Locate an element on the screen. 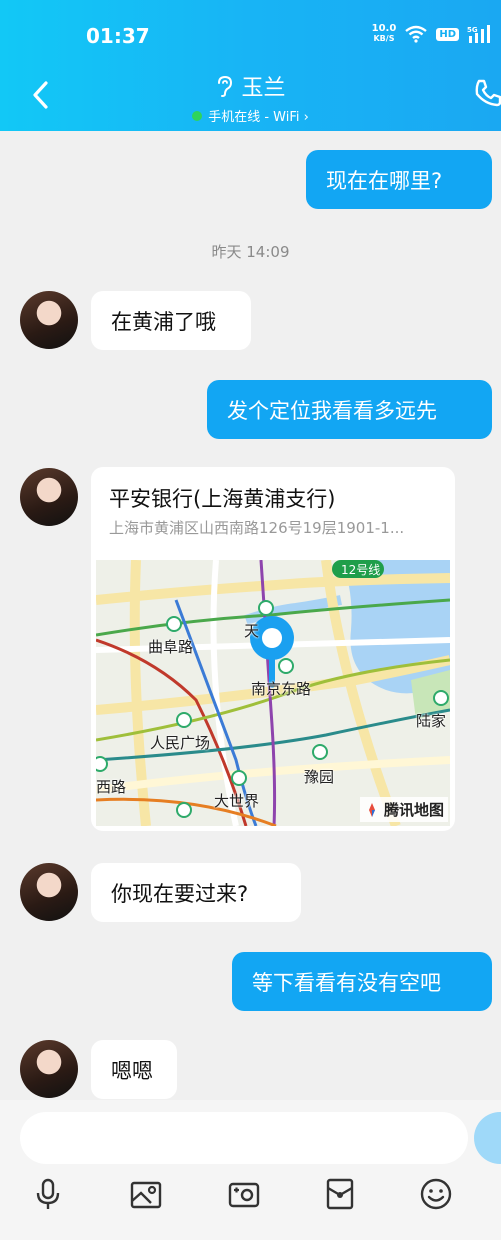 The width and height of the screenshot is (501, 1240). red-packet-button is located at coordinates (340, 1194).